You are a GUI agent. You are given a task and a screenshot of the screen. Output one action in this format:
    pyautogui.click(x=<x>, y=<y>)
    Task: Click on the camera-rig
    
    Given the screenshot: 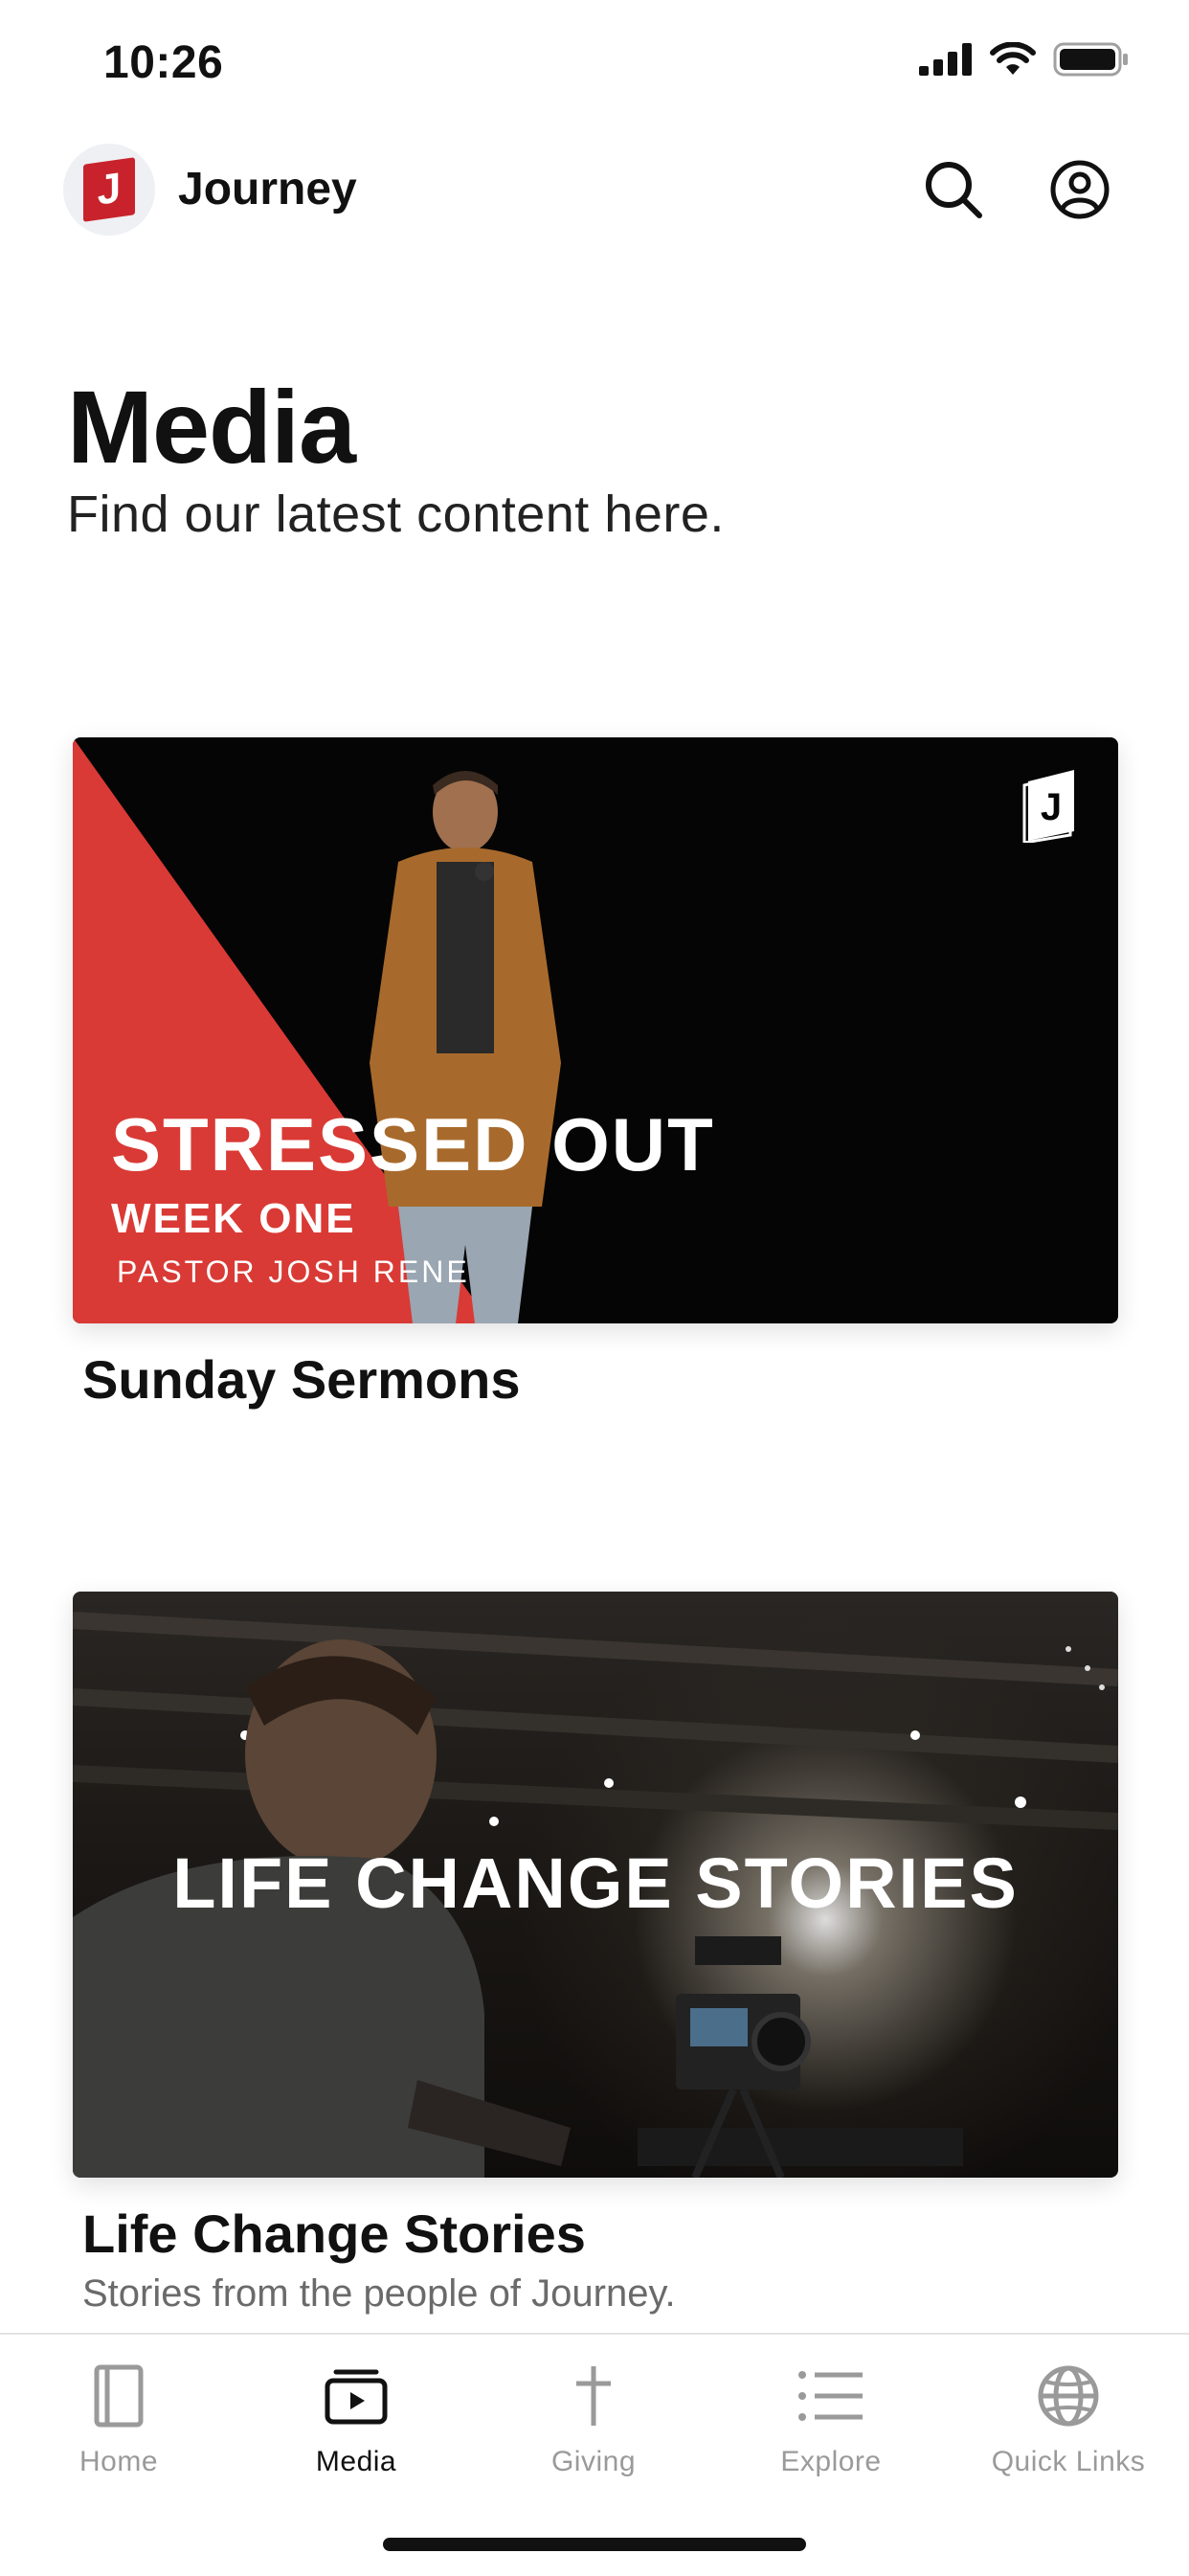 What is the action you would take?
    pyautogui.click(x=800, y=2057)
    